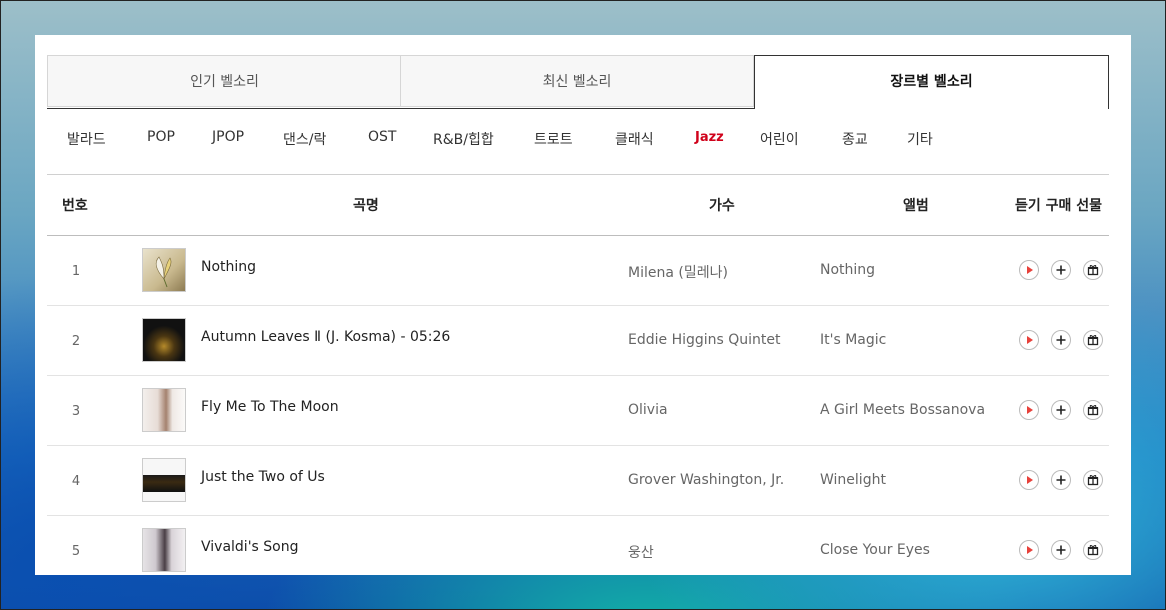 This screenshot has height=610, width=1166. I want to click on header-actions: 듣기 구매 선물, so click(1059, 206).